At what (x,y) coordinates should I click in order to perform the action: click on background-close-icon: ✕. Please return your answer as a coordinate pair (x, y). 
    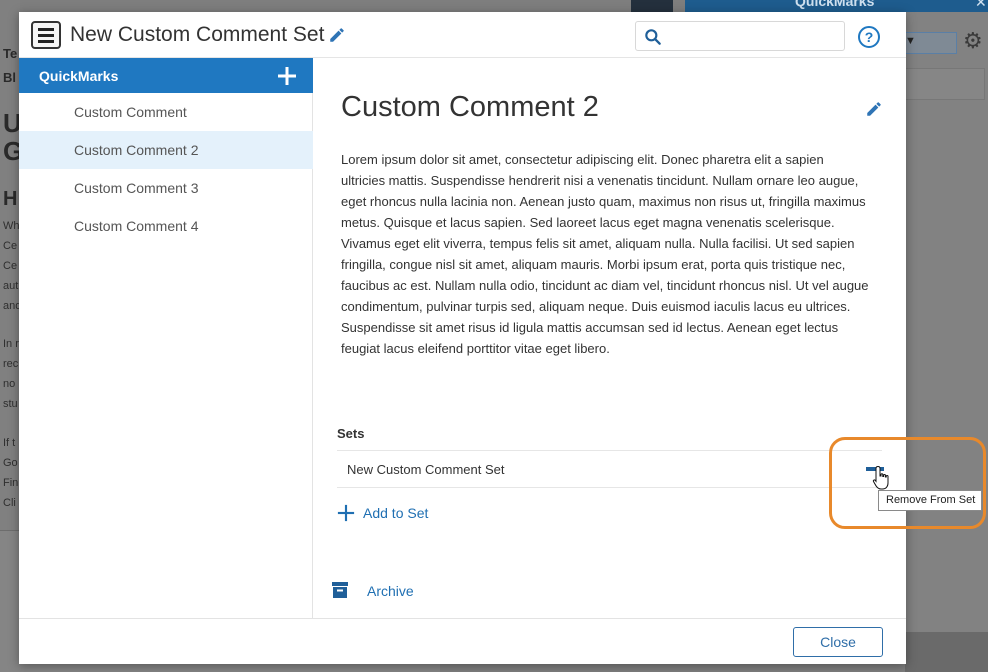
    Looking at the image, I should click on (981, 5).